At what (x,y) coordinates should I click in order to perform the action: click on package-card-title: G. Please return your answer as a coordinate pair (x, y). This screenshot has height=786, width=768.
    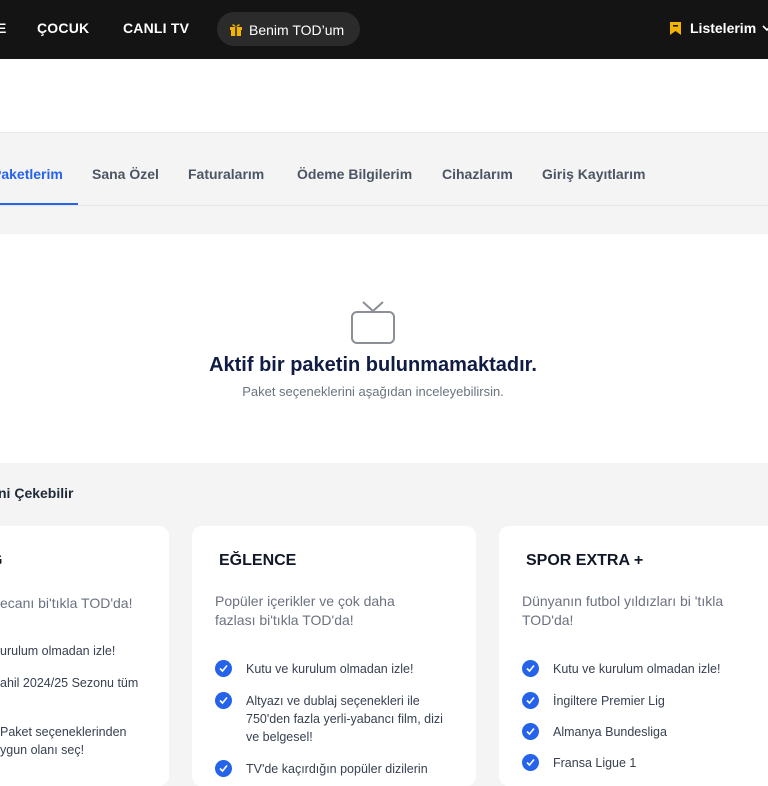
    Looking at the image, I should click on (1, 561).